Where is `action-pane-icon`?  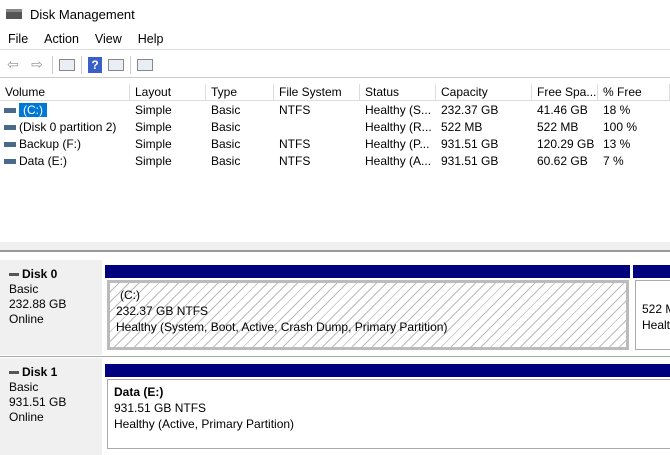 action-pane-icon is located at coordinates (116, 64).